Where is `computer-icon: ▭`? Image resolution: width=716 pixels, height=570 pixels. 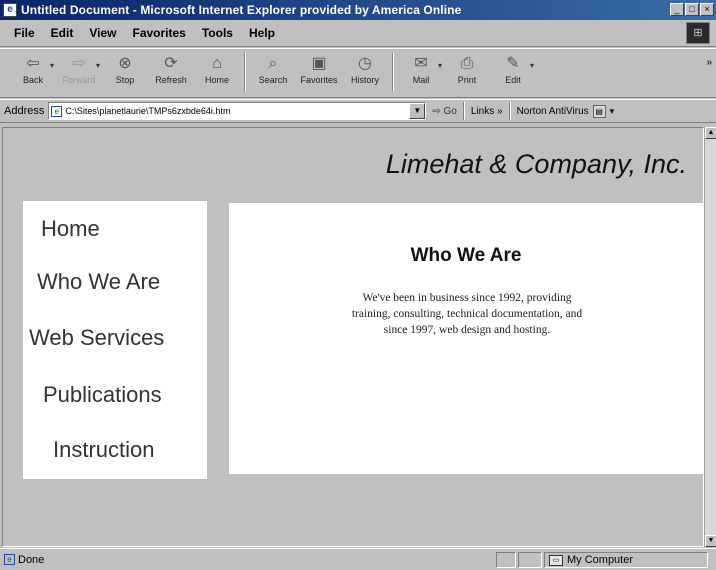 computer-icon: ▭ is located at coordinates (556, 560).